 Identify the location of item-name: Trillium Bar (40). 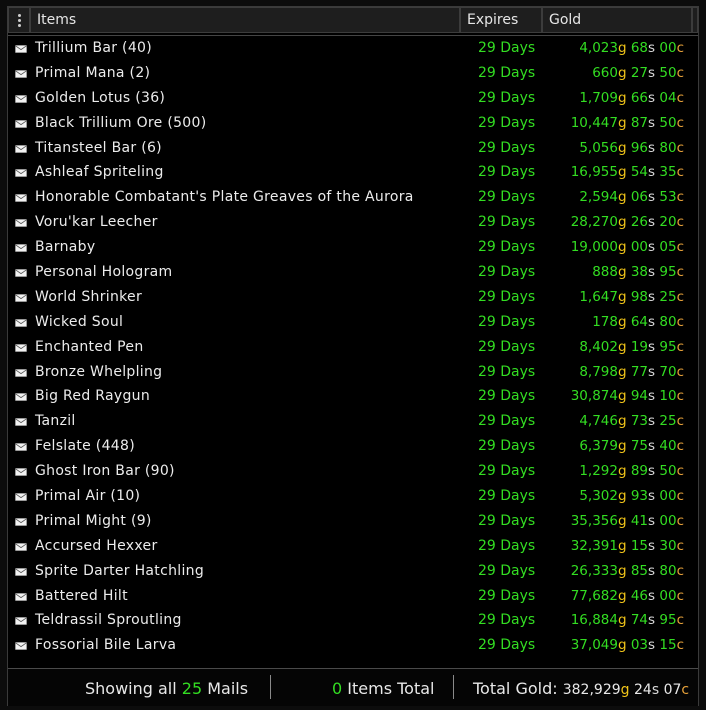
(93, 48).